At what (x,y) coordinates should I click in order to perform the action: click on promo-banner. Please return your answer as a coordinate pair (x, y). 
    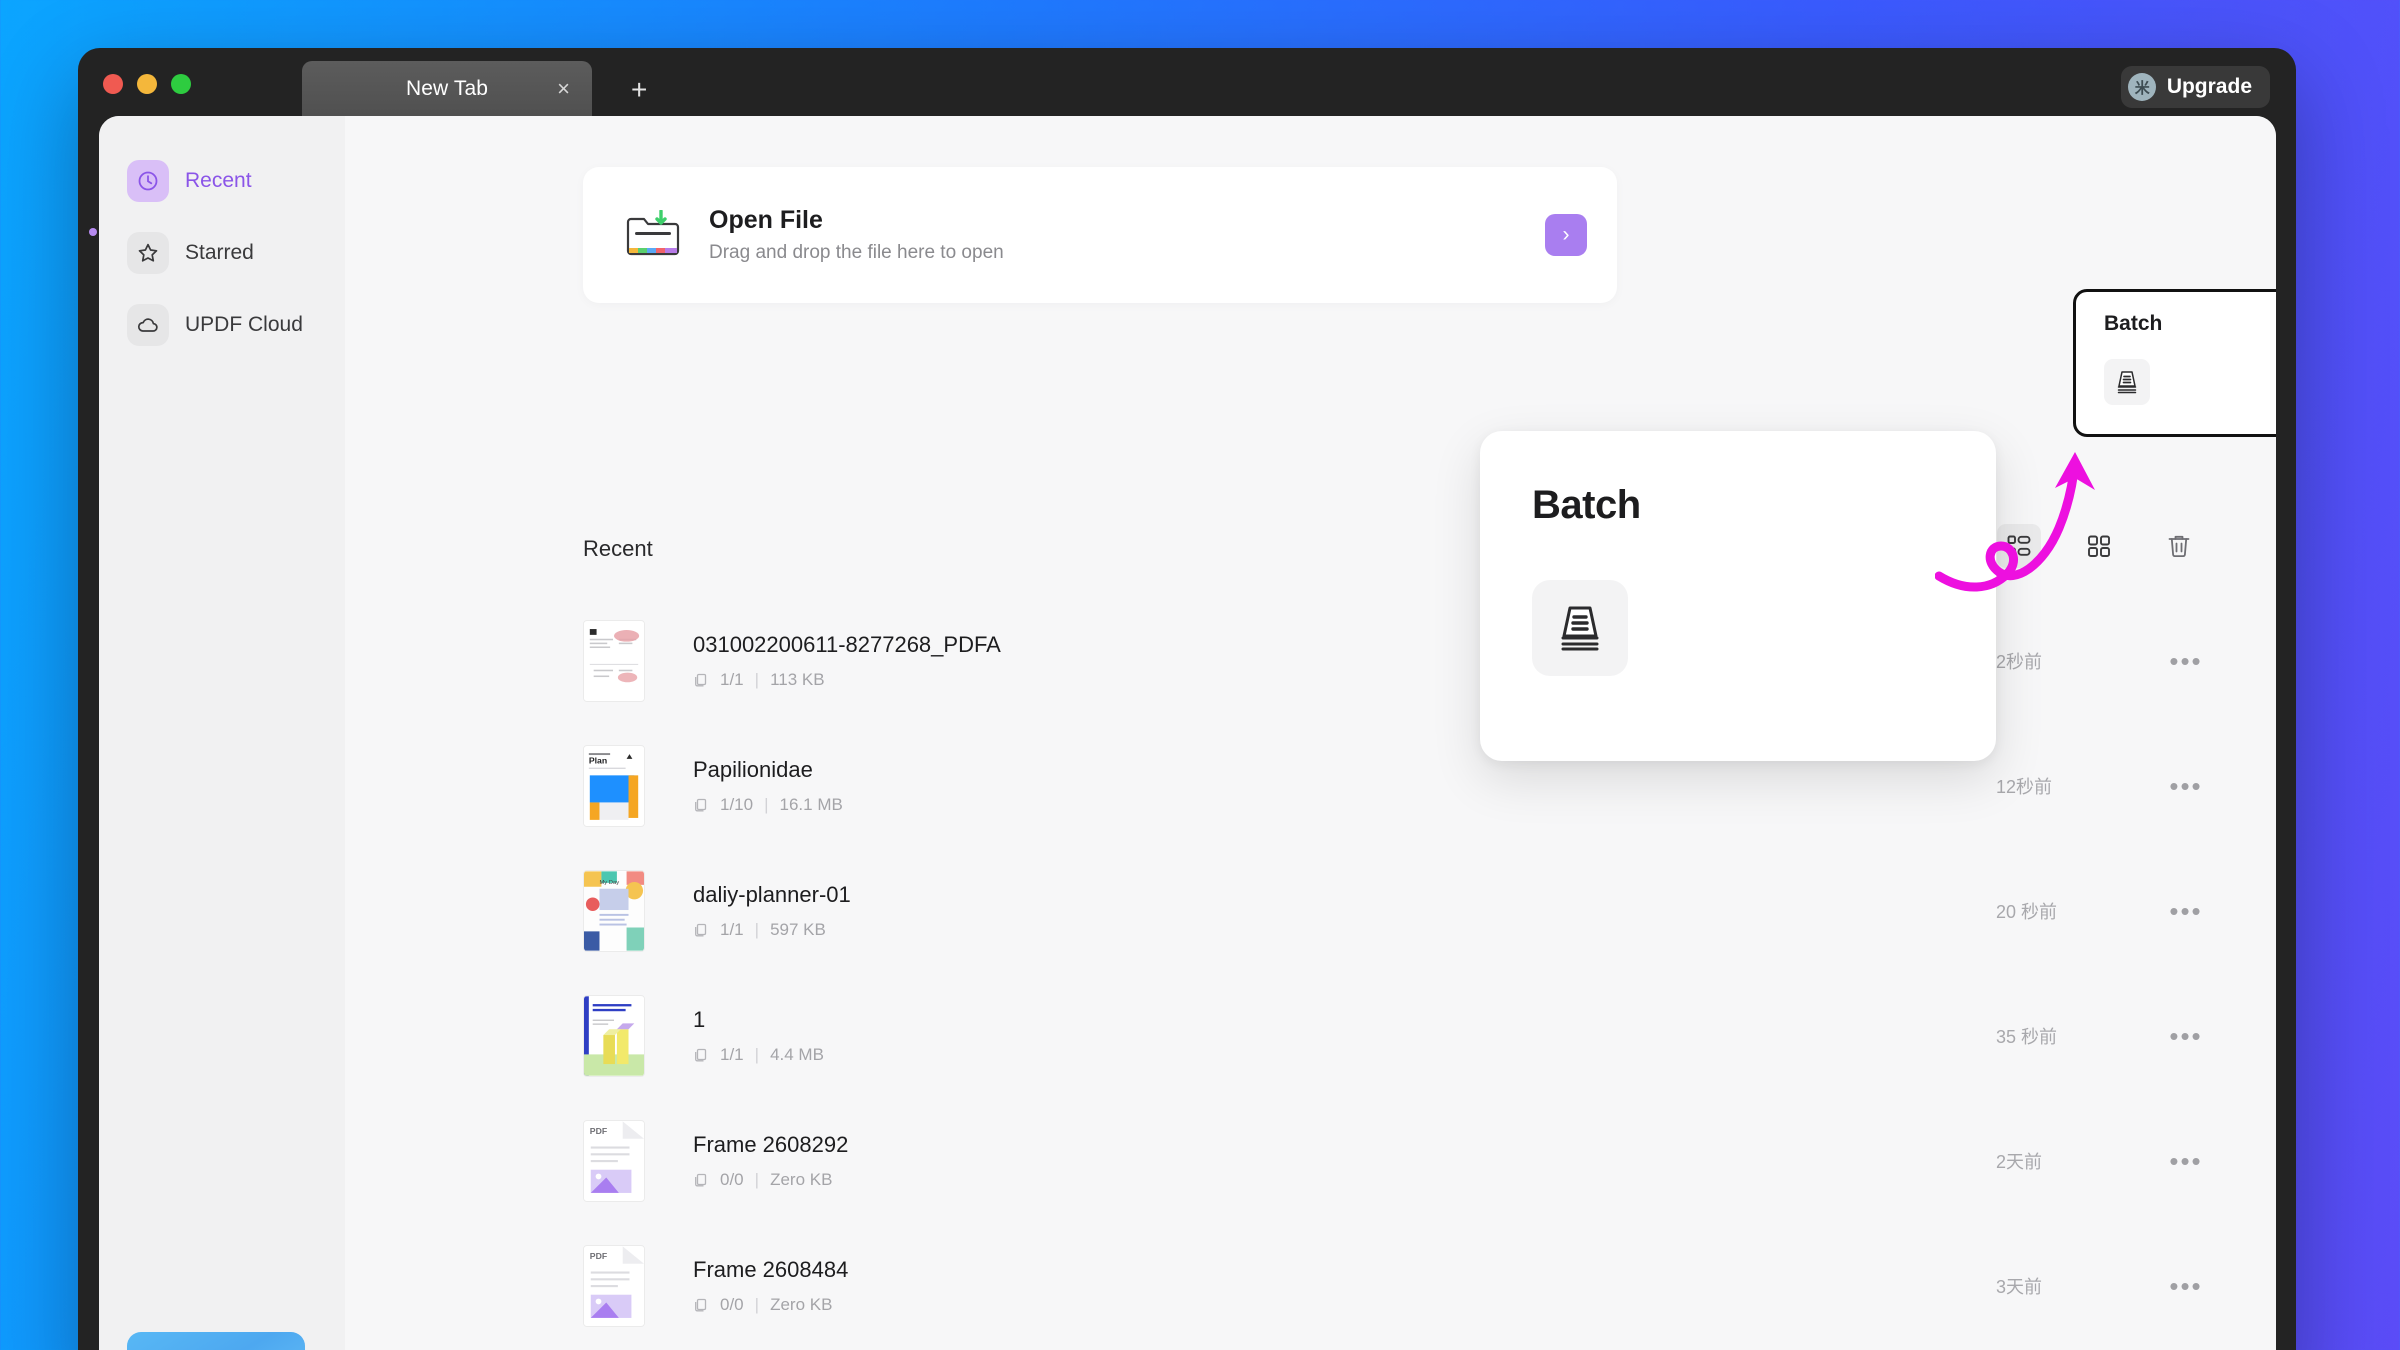
    Looking at the image, I should click on (216, 1341).